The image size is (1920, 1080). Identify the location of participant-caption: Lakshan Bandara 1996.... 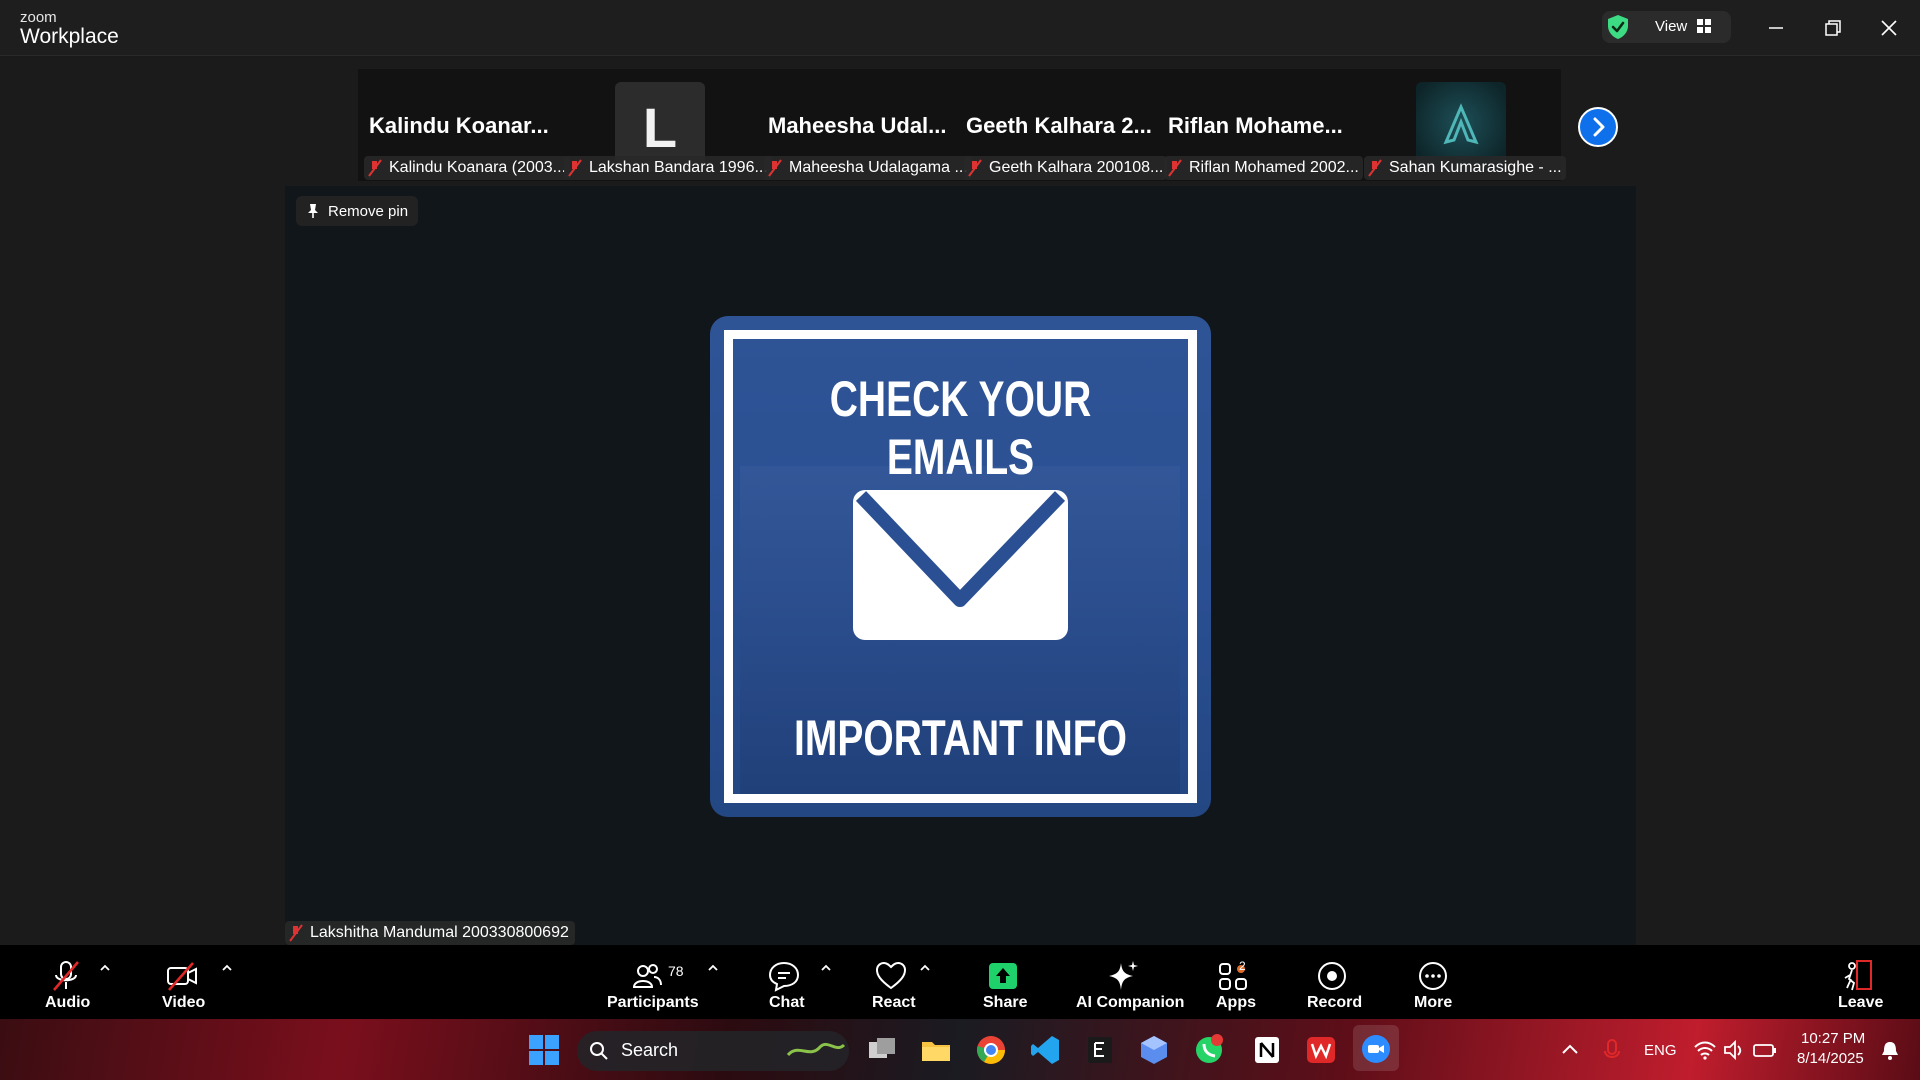
(668, 168).